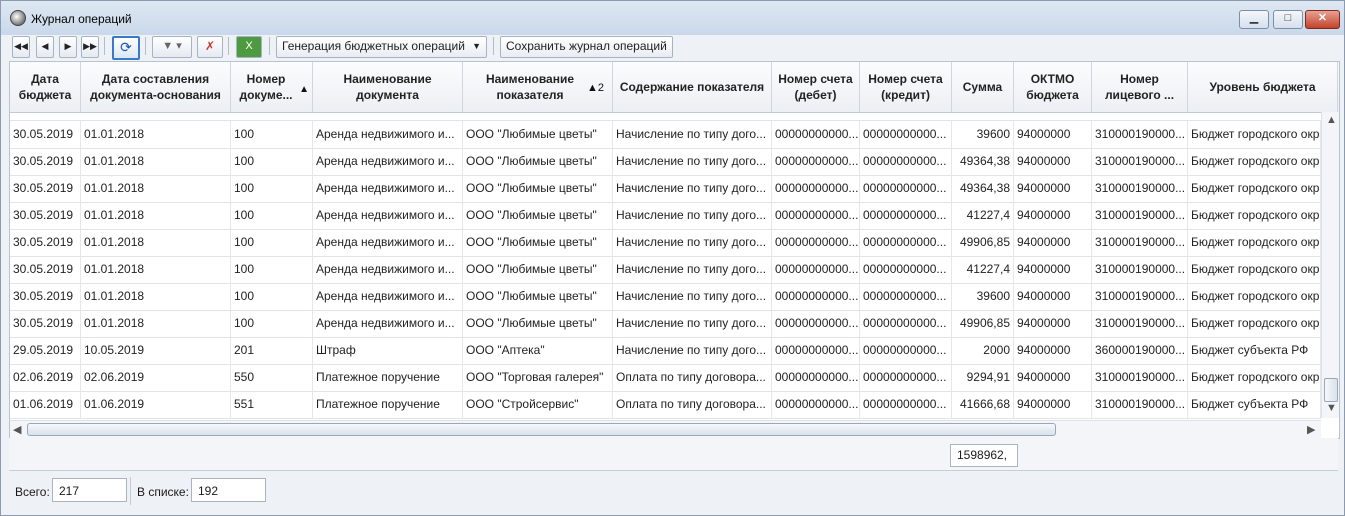 Image resolution: width=1345 pixels, height=516 pixels. Describe the element at coordinates (983, 87) in the screenshot. I see `column-header: Сумма` at that location.